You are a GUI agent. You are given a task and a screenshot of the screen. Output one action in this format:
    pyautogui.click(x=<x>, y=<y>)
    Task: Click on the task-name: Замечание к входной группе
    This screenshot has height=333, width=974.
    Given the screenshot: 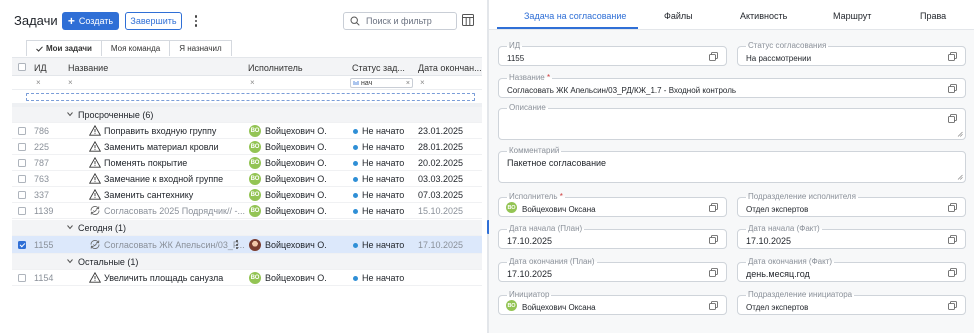 What is the action you would take?
    pyautogui.click(x=163, y=179)
    